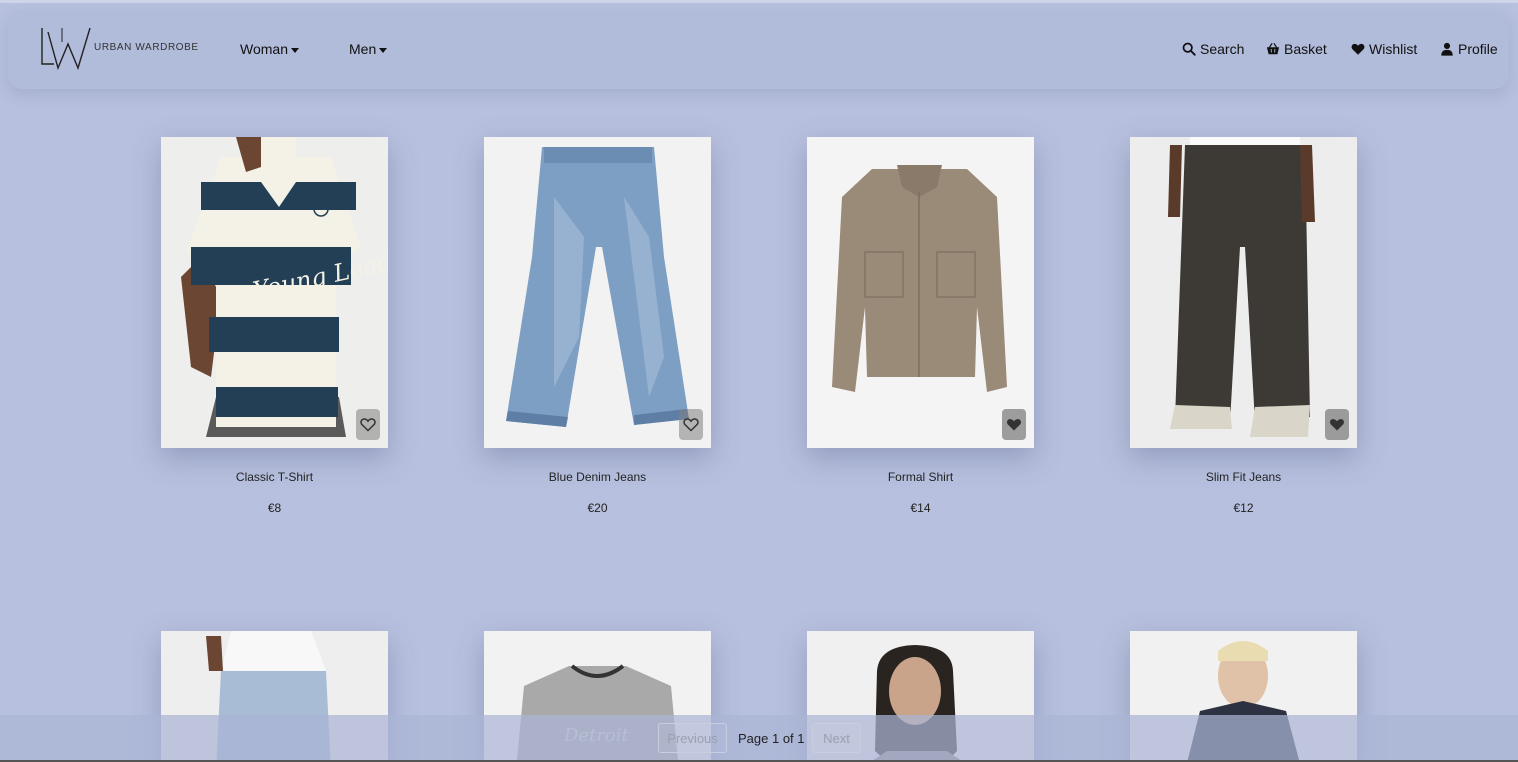 This screenshot has height=762, width=1518. Describe the element at coordinates (264, 49) in the screenshot. I see `nav-woman-label: Woman` at that location.